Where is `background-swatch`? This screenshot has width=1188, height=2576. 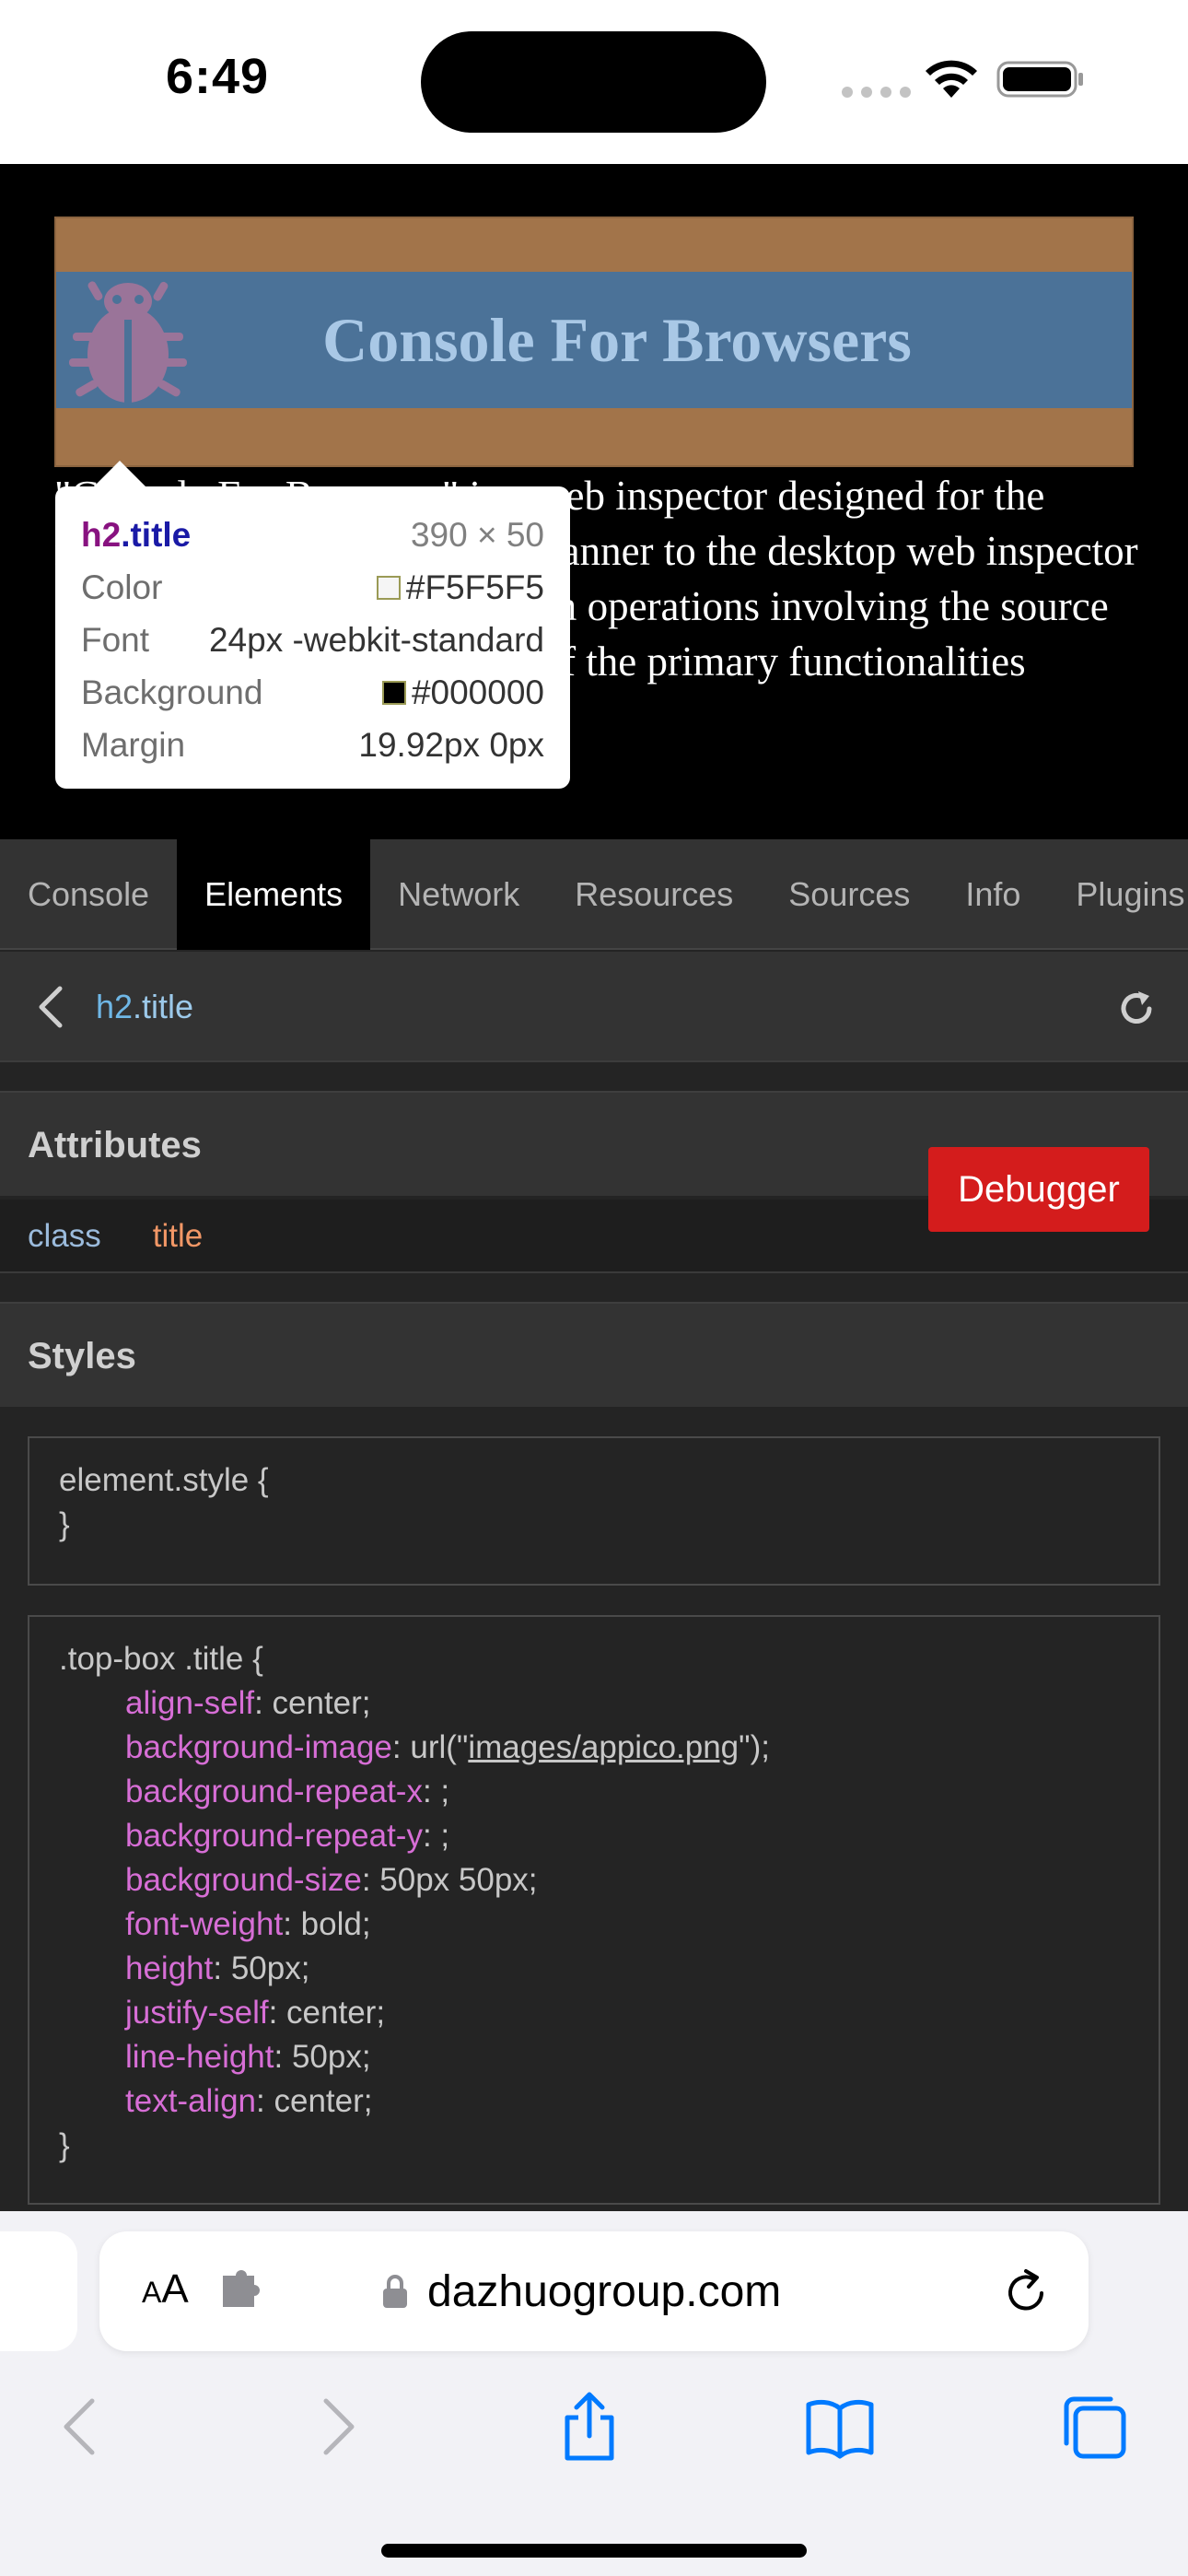 background-swatch is located at coordinates (393, 692).